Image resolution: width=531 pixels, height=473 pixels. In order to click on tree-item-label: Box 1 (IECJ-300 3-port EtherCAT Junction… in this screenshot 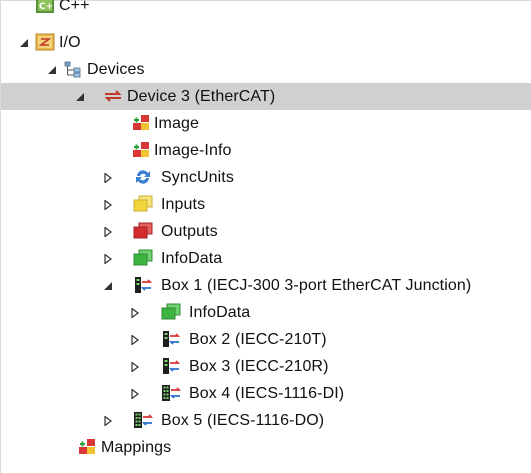, I will do `click(316, 285)`.